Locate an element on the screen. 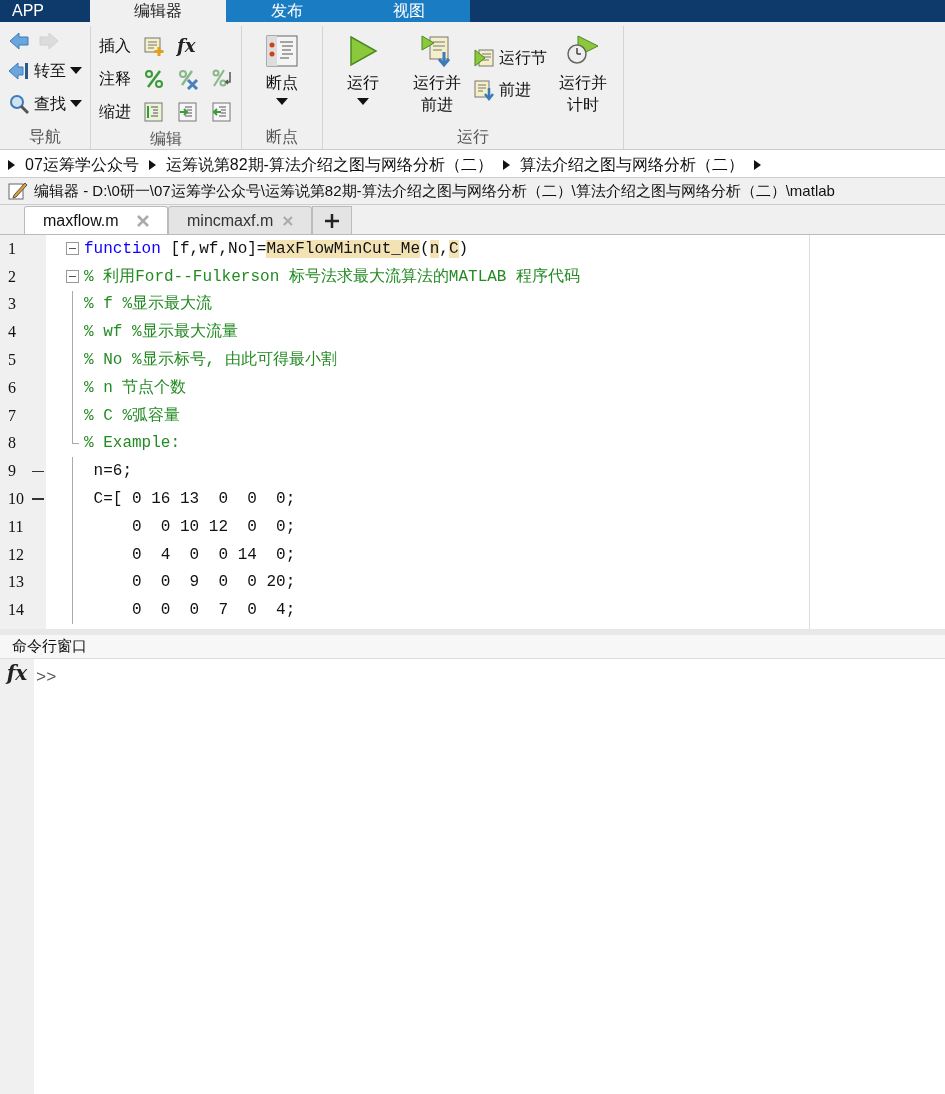 This screenshot has height=1094, width=945. breakpoint-dash-icon is located at coordinates (38, 471).